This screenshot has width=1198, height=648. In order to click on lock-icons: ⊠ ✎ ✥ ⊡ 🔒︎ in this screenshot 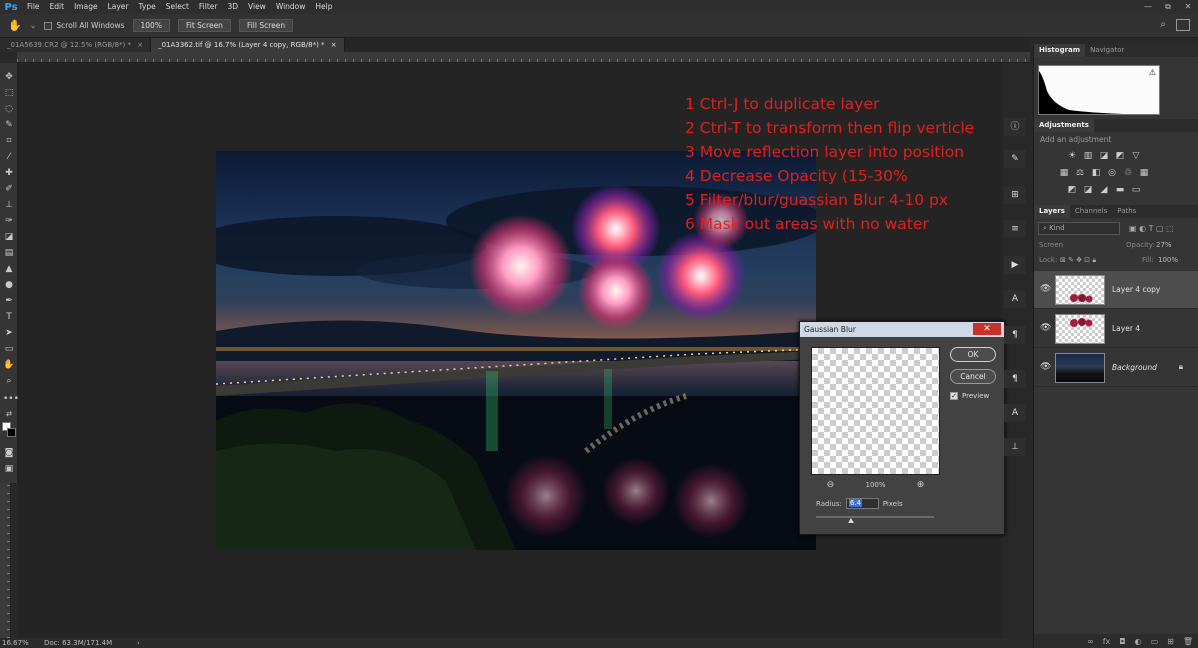, I will do `click(1078, 260)`.